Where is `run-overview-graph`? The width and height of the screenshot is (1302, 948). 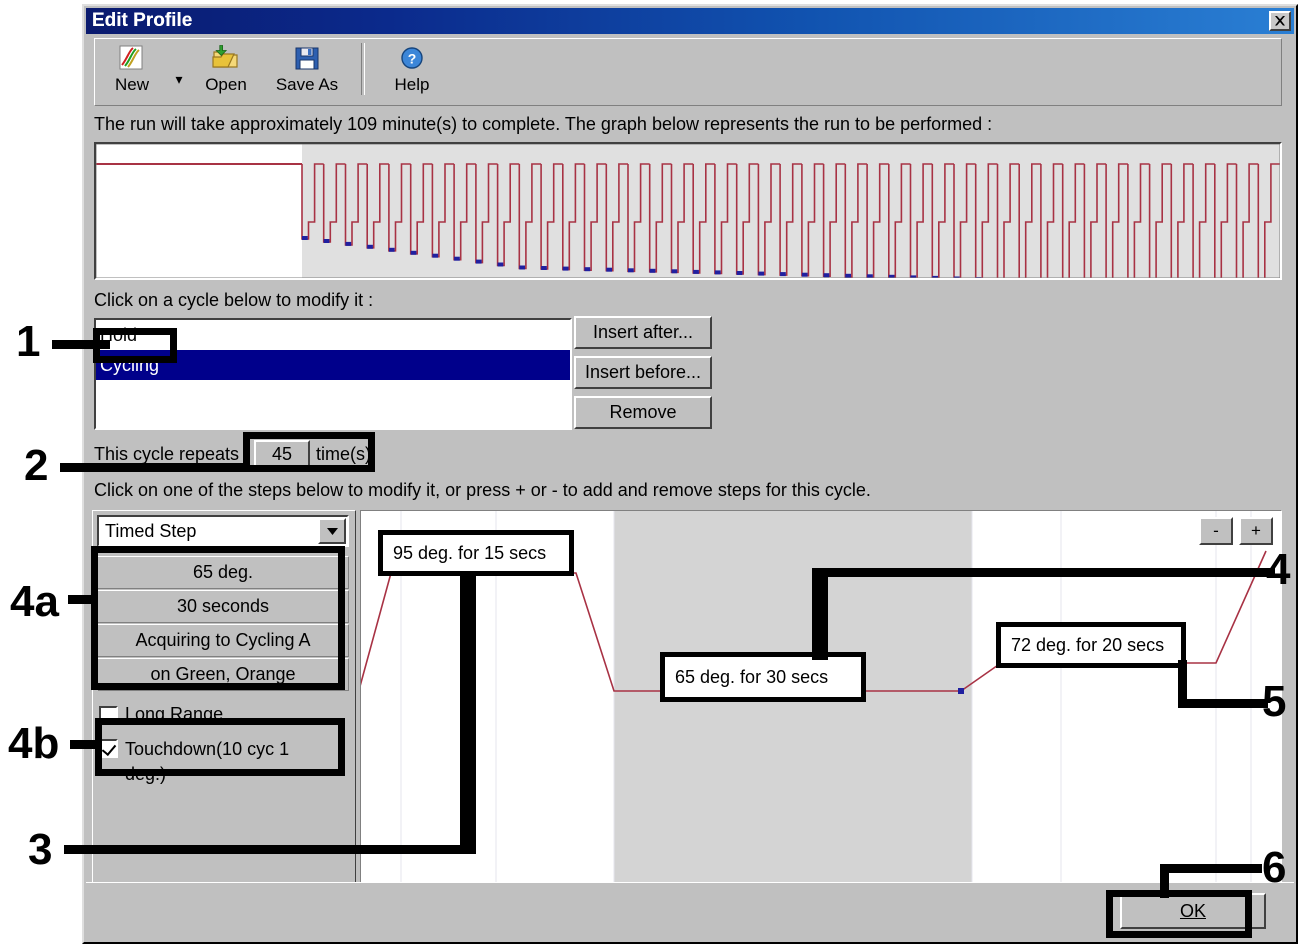
run-overview-graph is located at coordinates (688, 211).